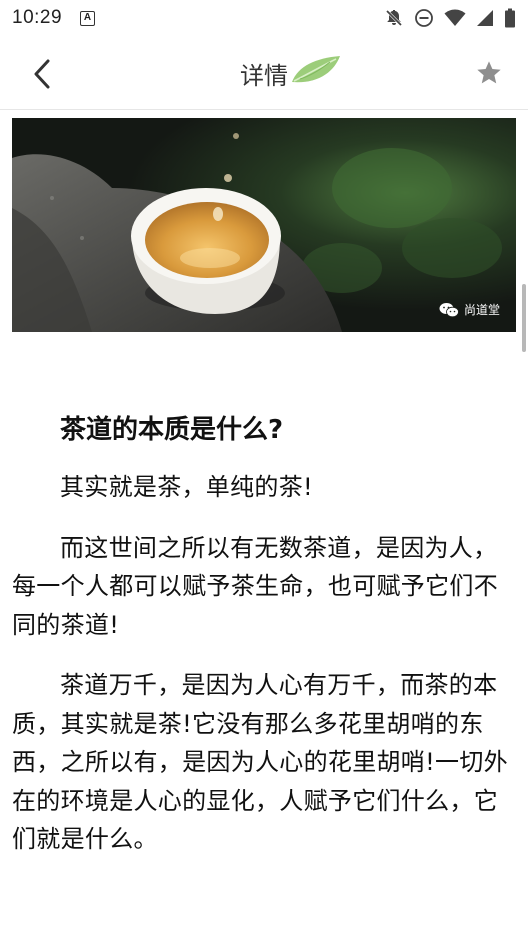 This screenshot has height=940, width=528. I want to click on do-not-disturb-icon, so click(424, 18).